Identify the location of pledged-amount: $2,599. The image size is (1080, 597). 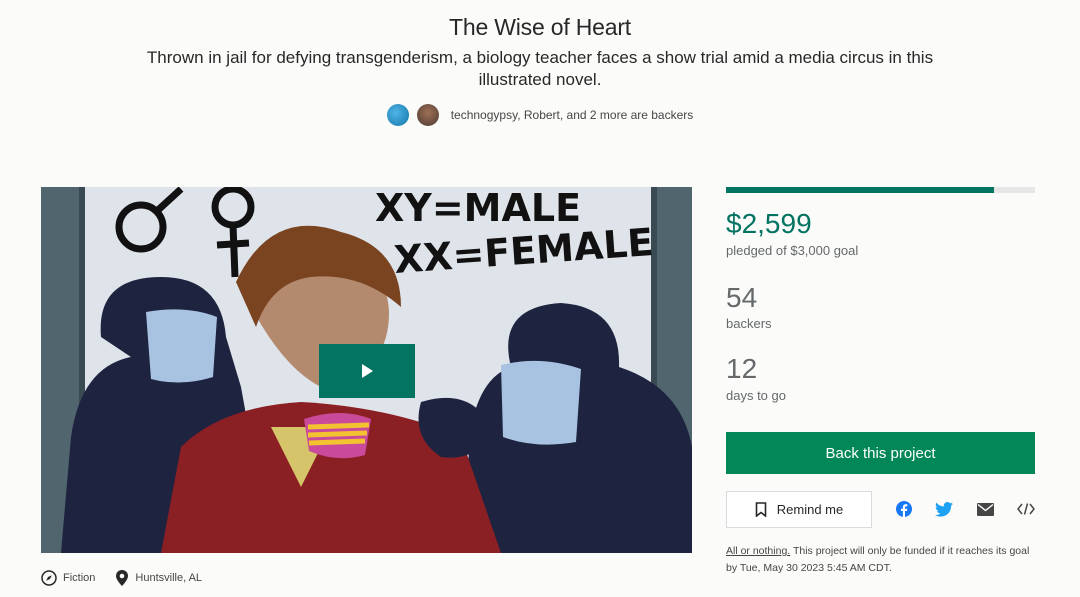
(769, 223).